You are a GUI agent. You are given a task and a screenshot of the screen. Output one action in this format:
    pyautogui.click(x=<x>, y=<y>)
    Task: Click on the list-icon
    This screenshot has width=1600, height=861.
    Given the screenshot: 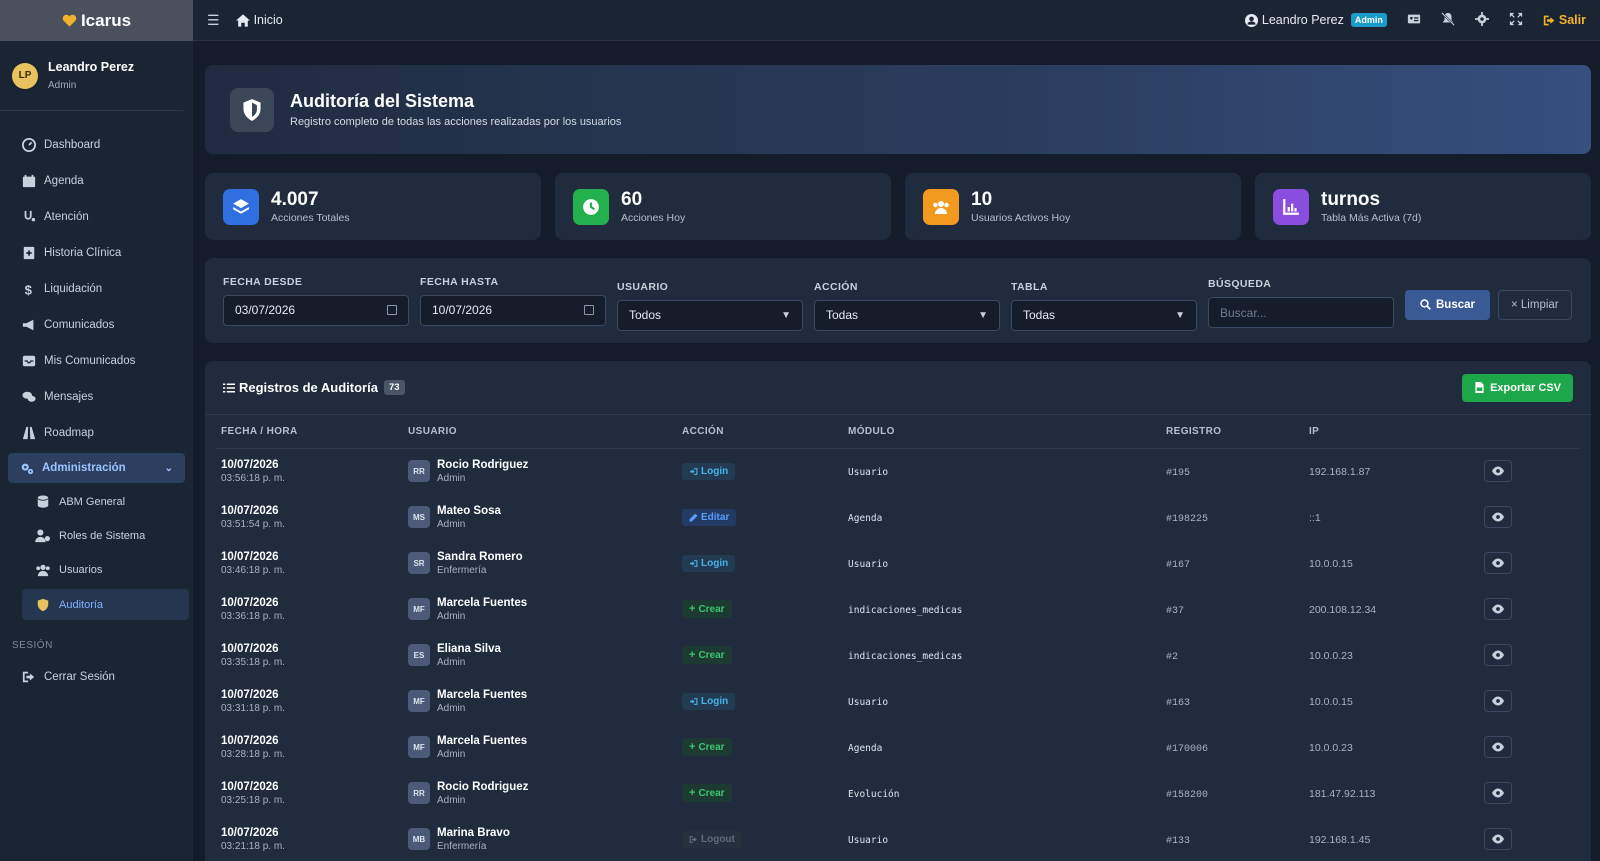 What is the action you would take?
    pyautogui.click(x=229, y=387)
    